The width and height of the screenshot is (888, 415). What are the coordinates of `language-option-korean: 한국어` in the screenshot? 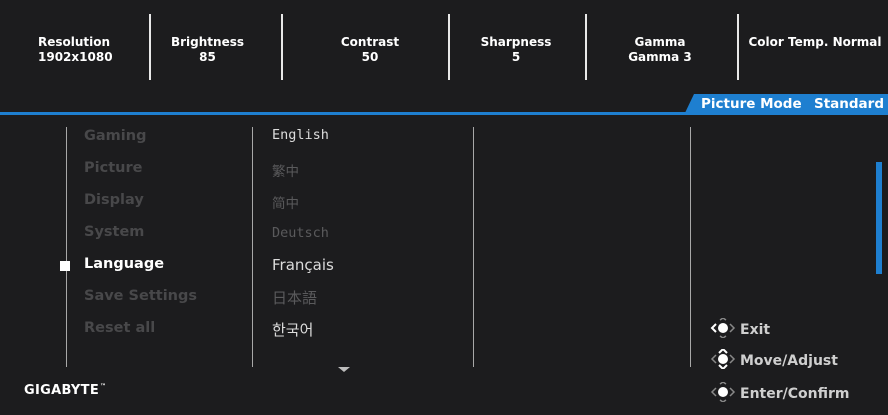 It's located at (292, 329).